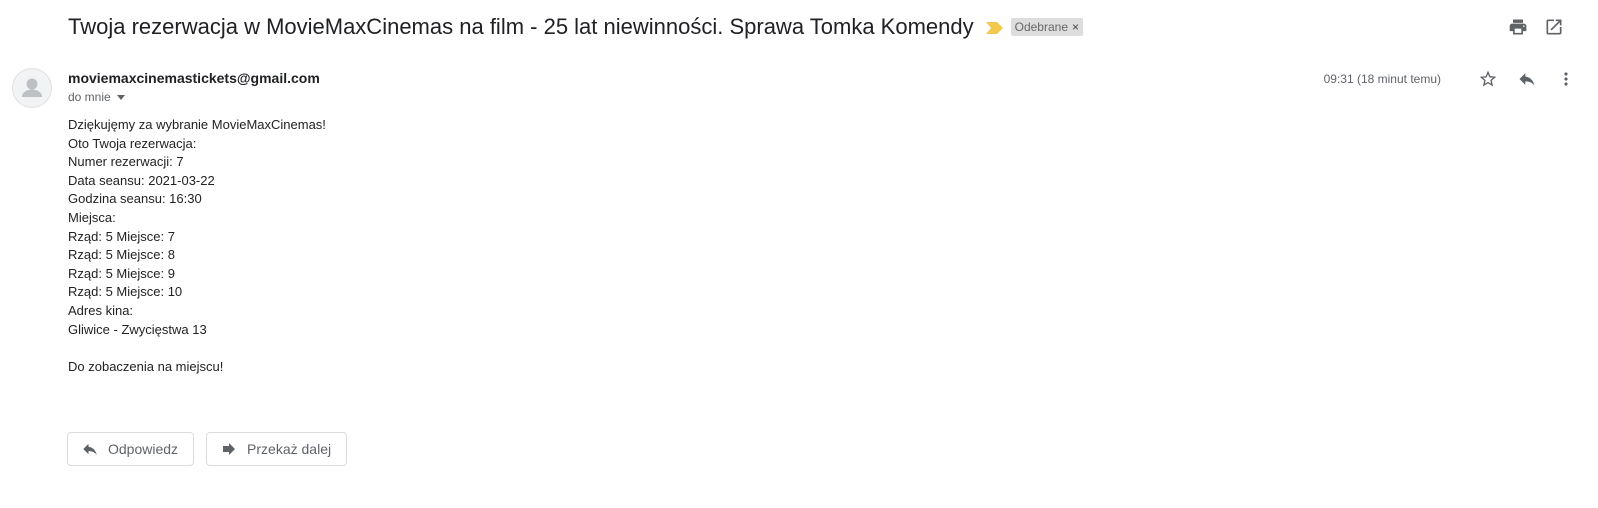 The height and width of the screenshot is (508, 1598). What do you see at coordinates (1518, 27) in the screenshot?
I see `print-icon` at bounding box center [1518, 27].